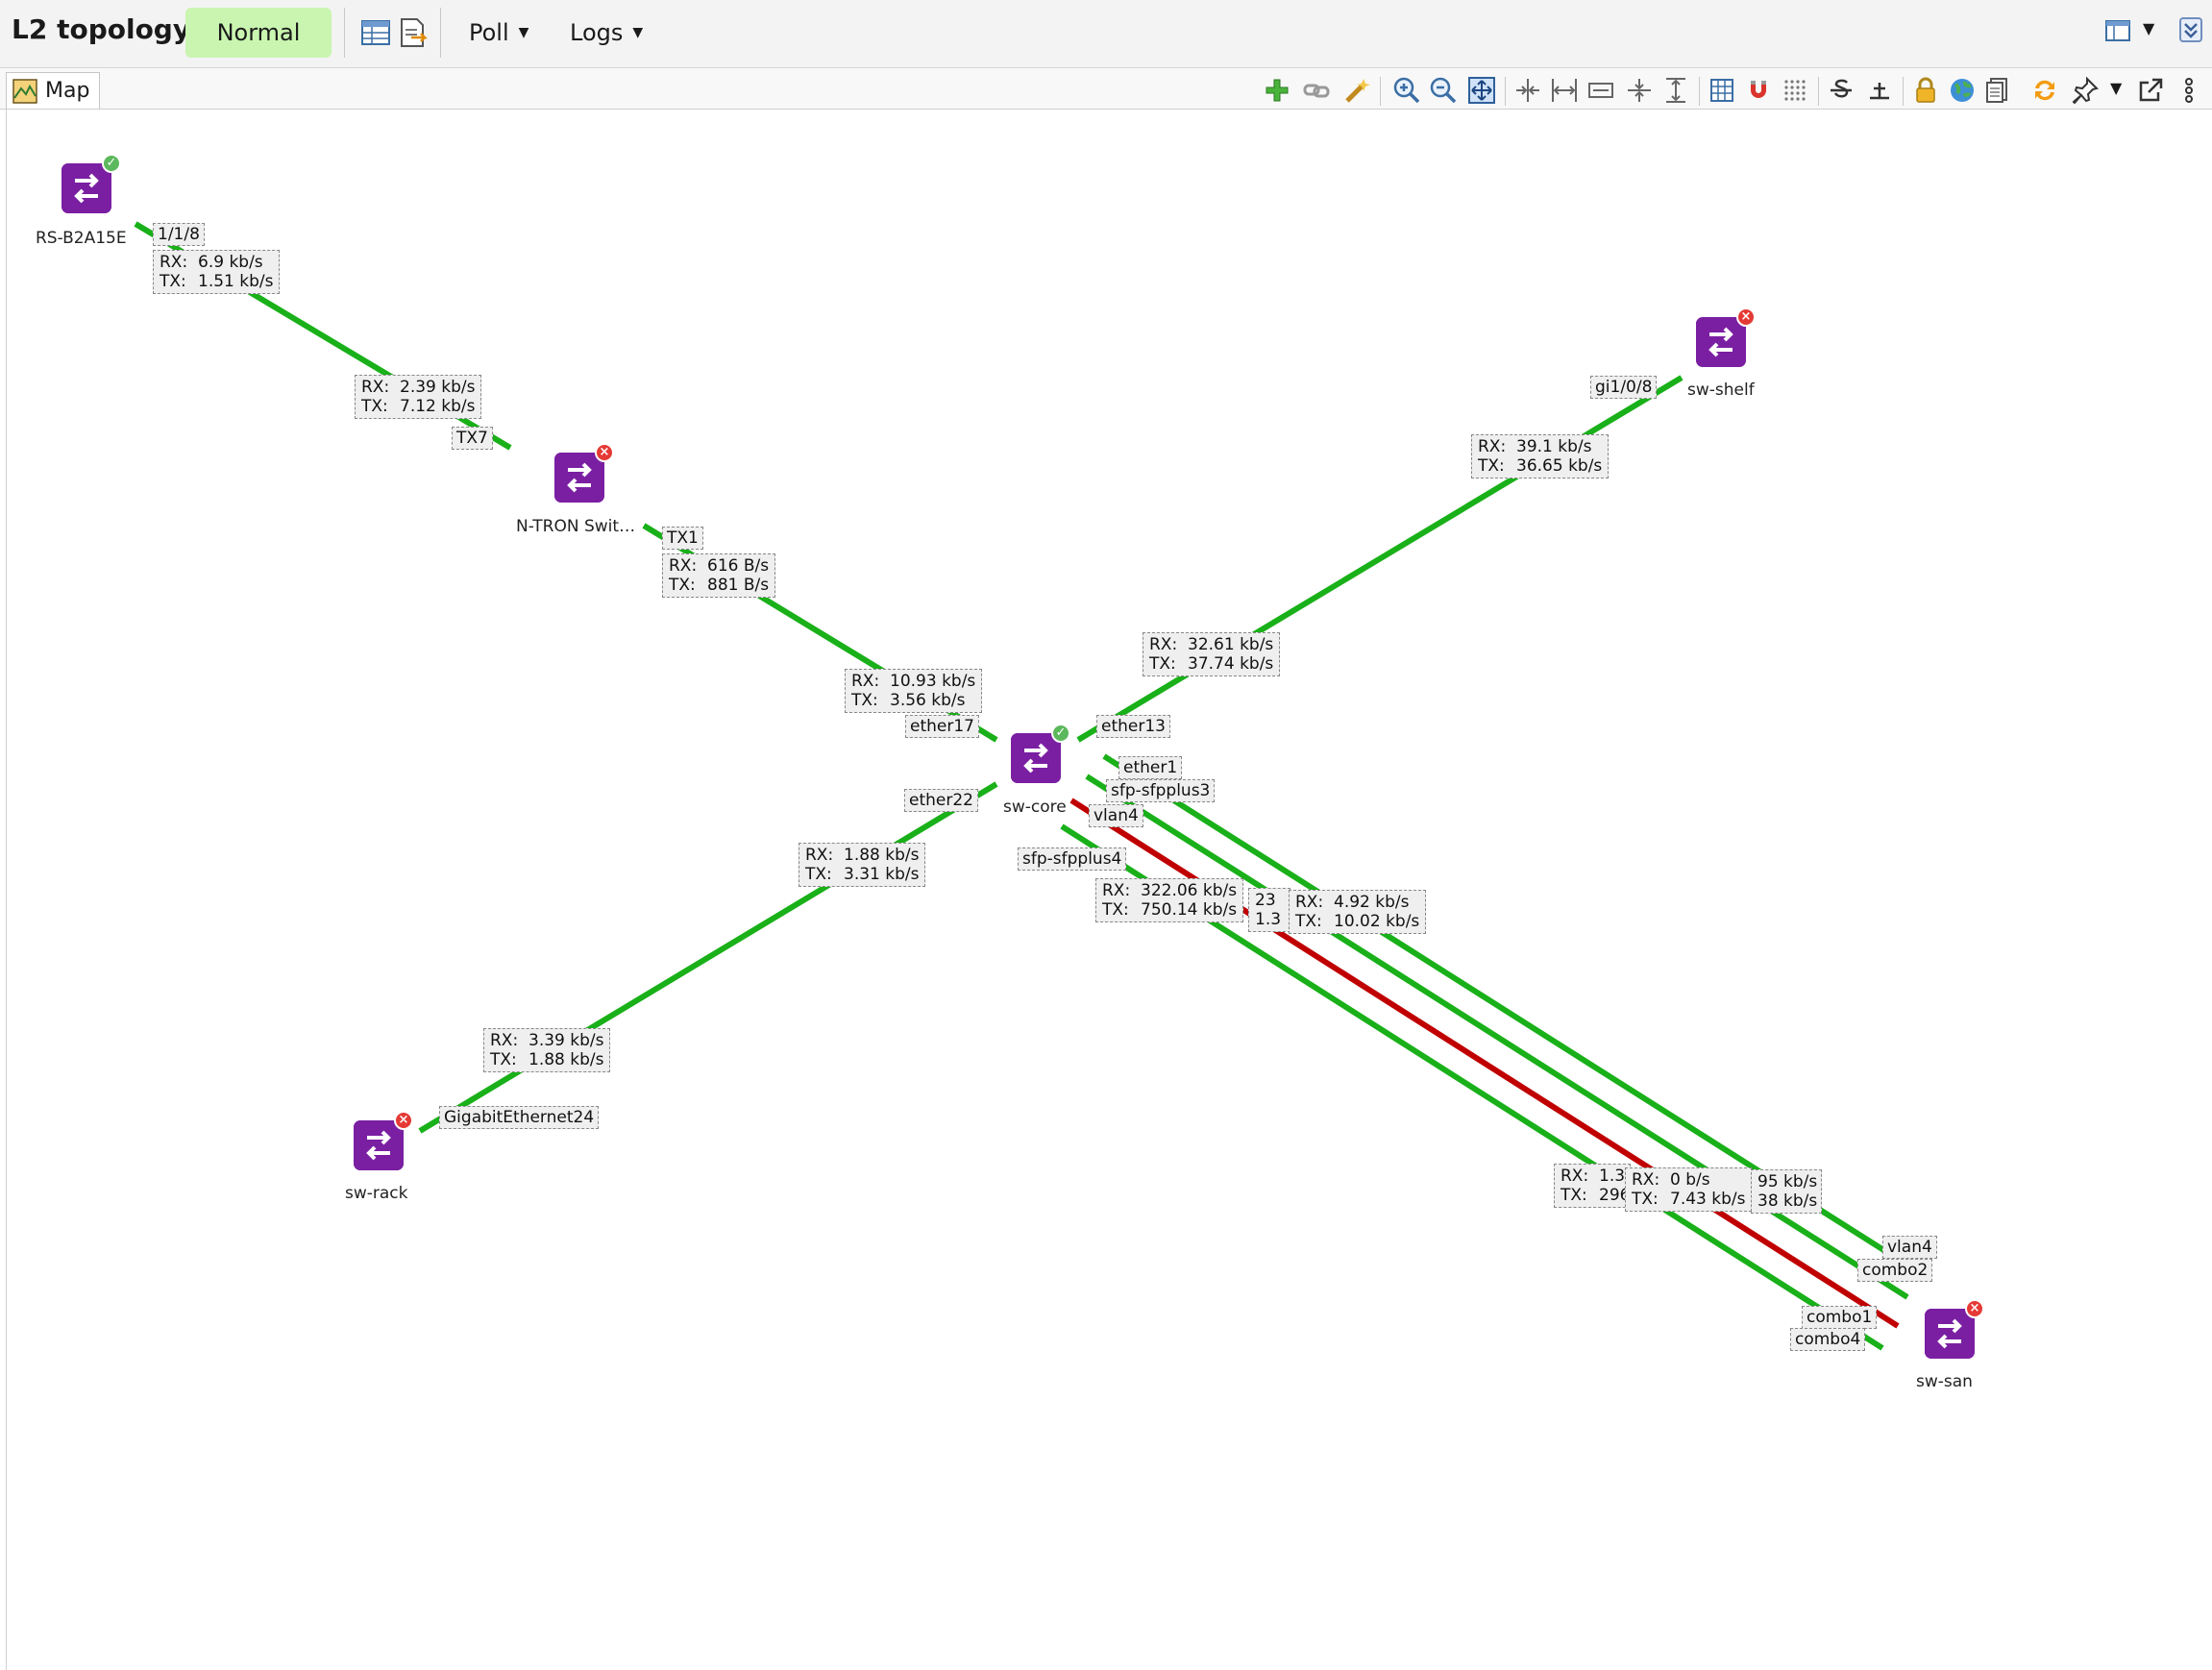  I want to click on rx-value: 322.06 kb/s, so click(1189, 890).